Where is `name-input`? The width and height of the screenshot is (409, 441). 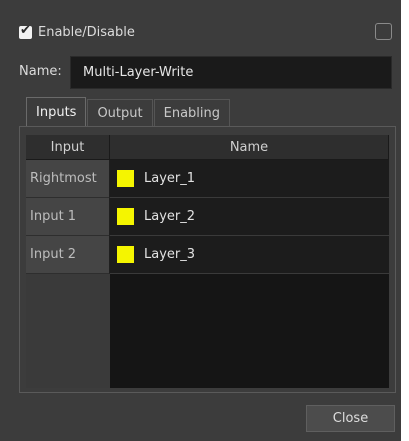 name-input is located at coordinates (231, 72).